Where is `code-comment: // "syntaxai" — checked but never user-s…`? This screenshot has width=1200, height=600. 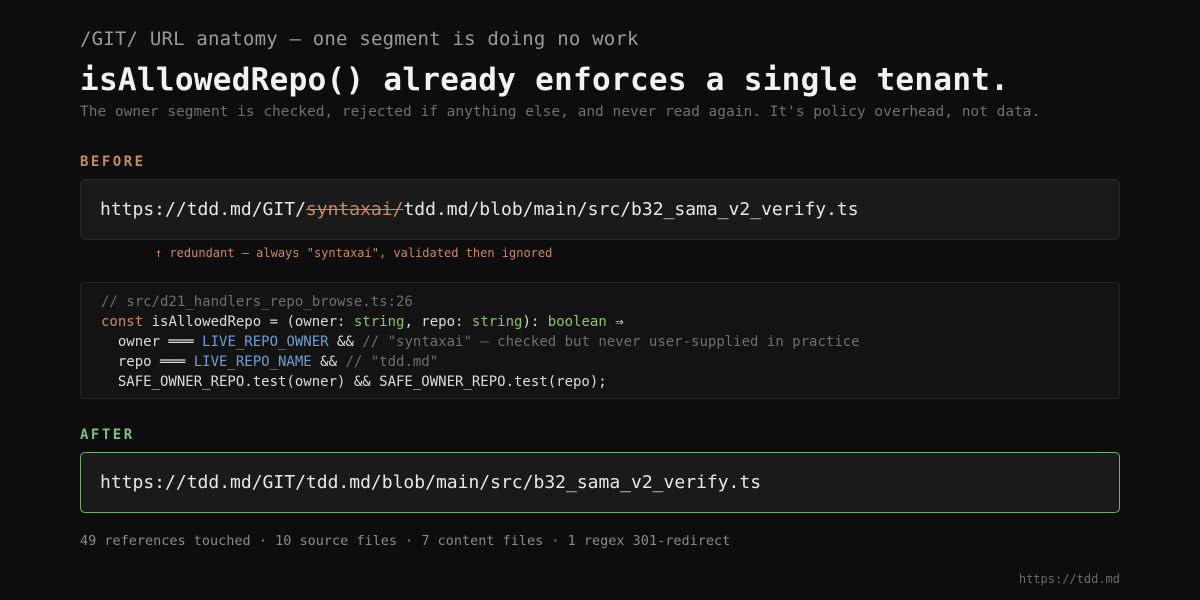 code-comment: // "syntaxai" — checked but never user-s… is located at coordinates (611, 342).